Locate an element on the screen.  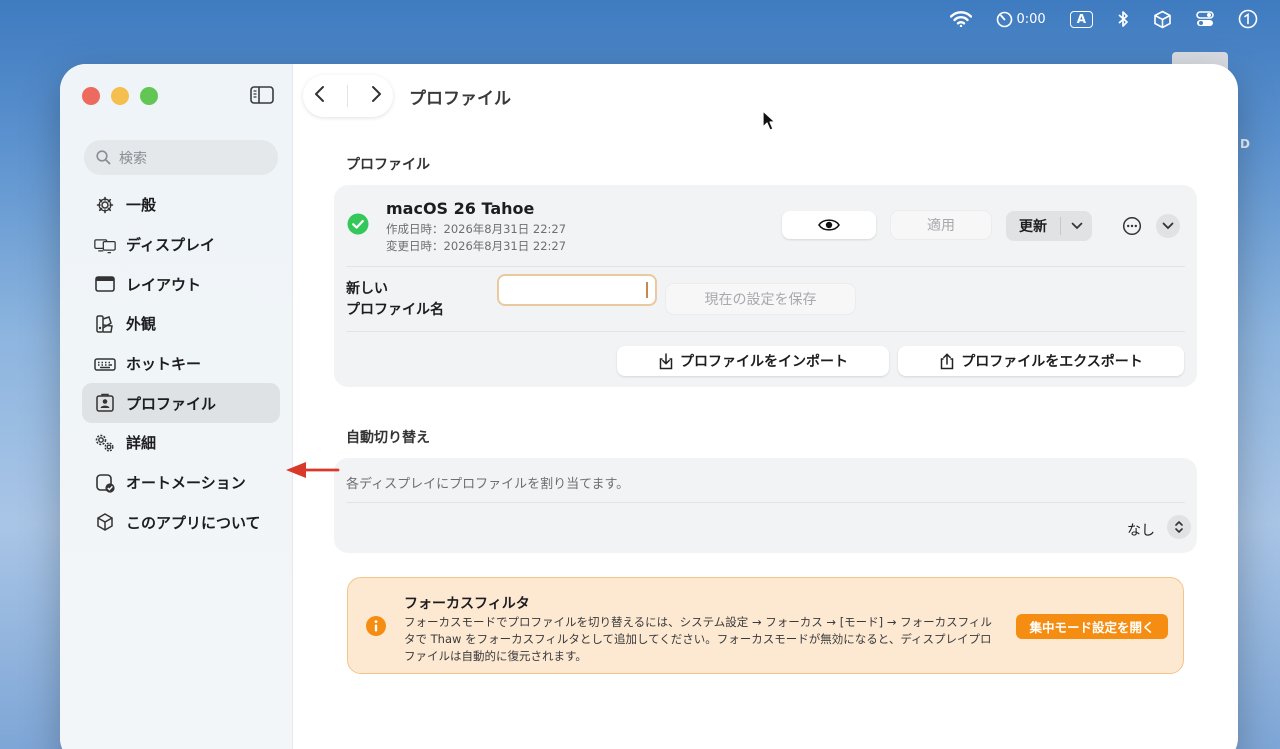
more-options-button is located at coordinates (1132, 226).